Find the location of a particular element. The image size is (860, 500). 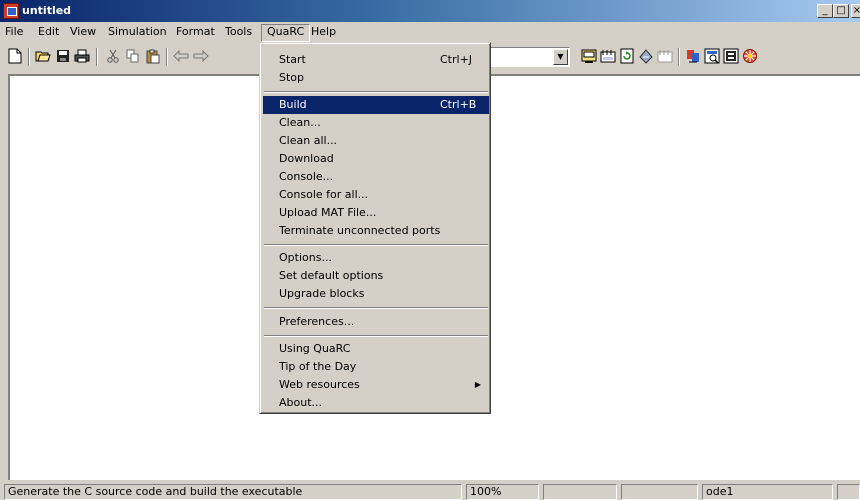

status-resize-grip is located at coordinates (848, 492).